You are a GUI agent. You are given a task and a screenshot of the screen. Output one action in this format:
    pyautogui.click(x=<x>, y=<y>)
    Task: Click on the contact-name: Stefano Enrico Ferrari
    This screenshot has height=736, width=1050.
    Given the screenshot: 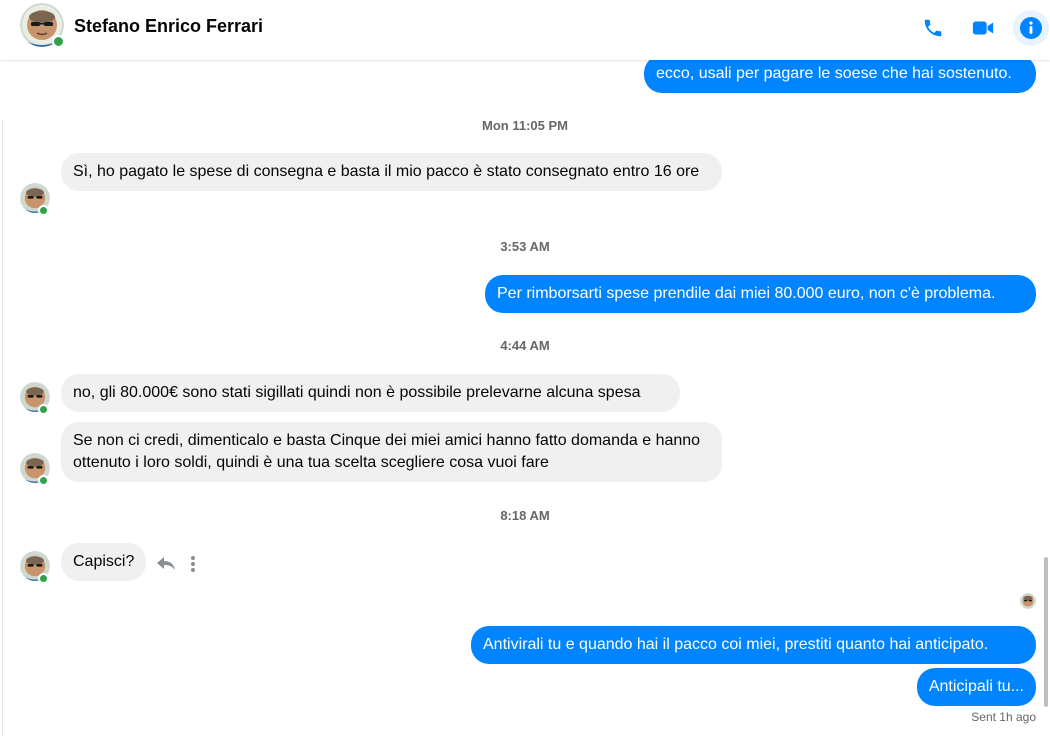 What is the action you would take?
    pyautogui.click(x=168, y=26)
    